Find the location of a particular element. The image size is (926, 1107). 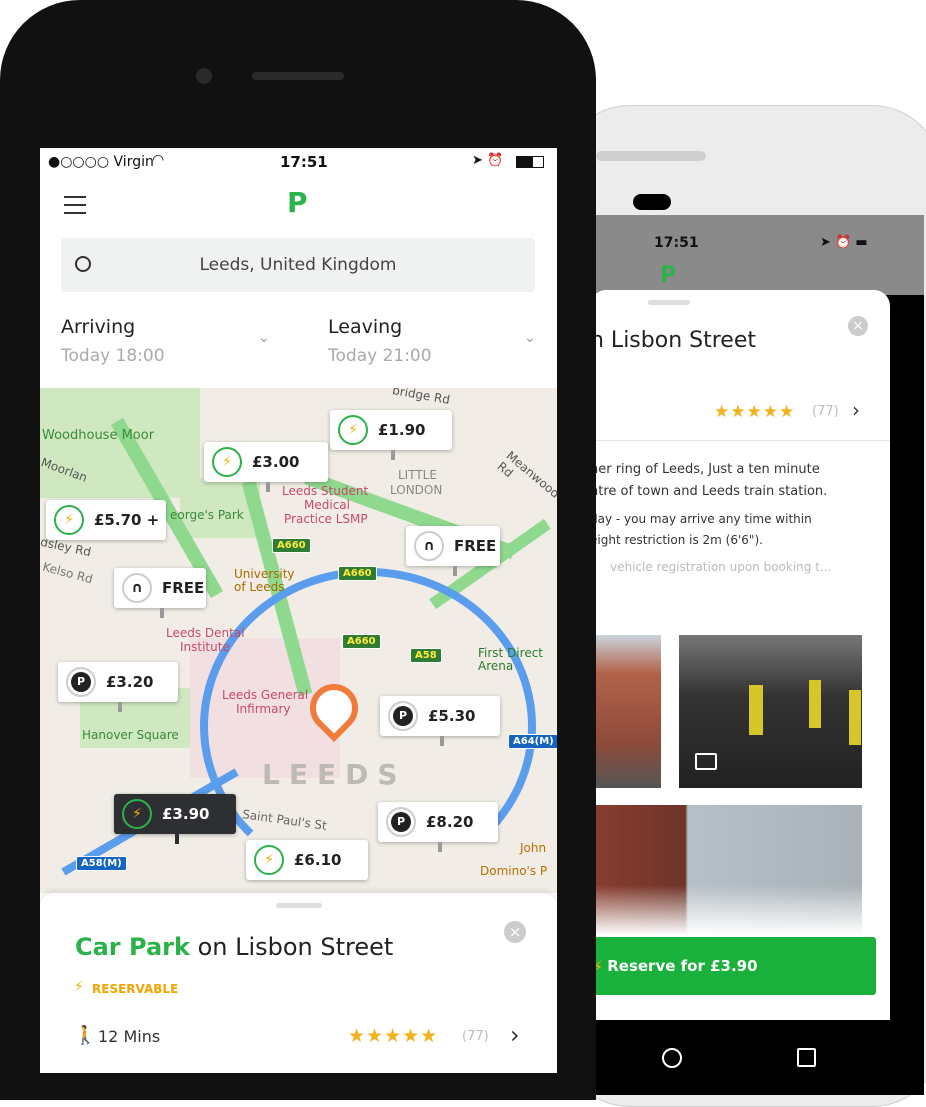

divider is located at coordinates (740, 440).